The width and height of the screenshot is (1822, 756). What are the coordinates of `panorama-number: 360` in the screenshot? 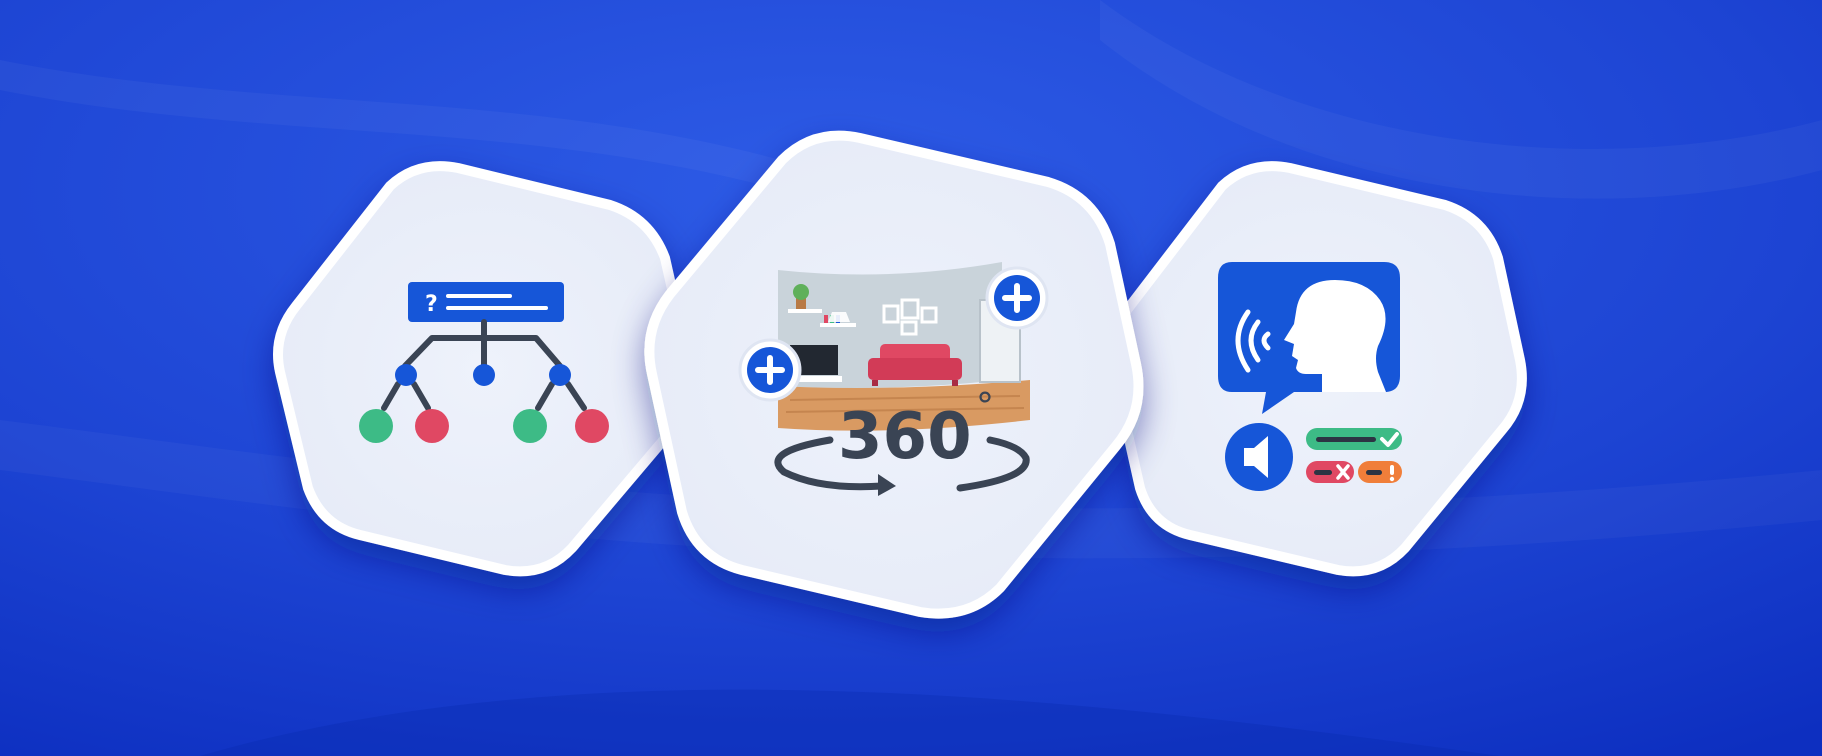 It's located at (905, 437).